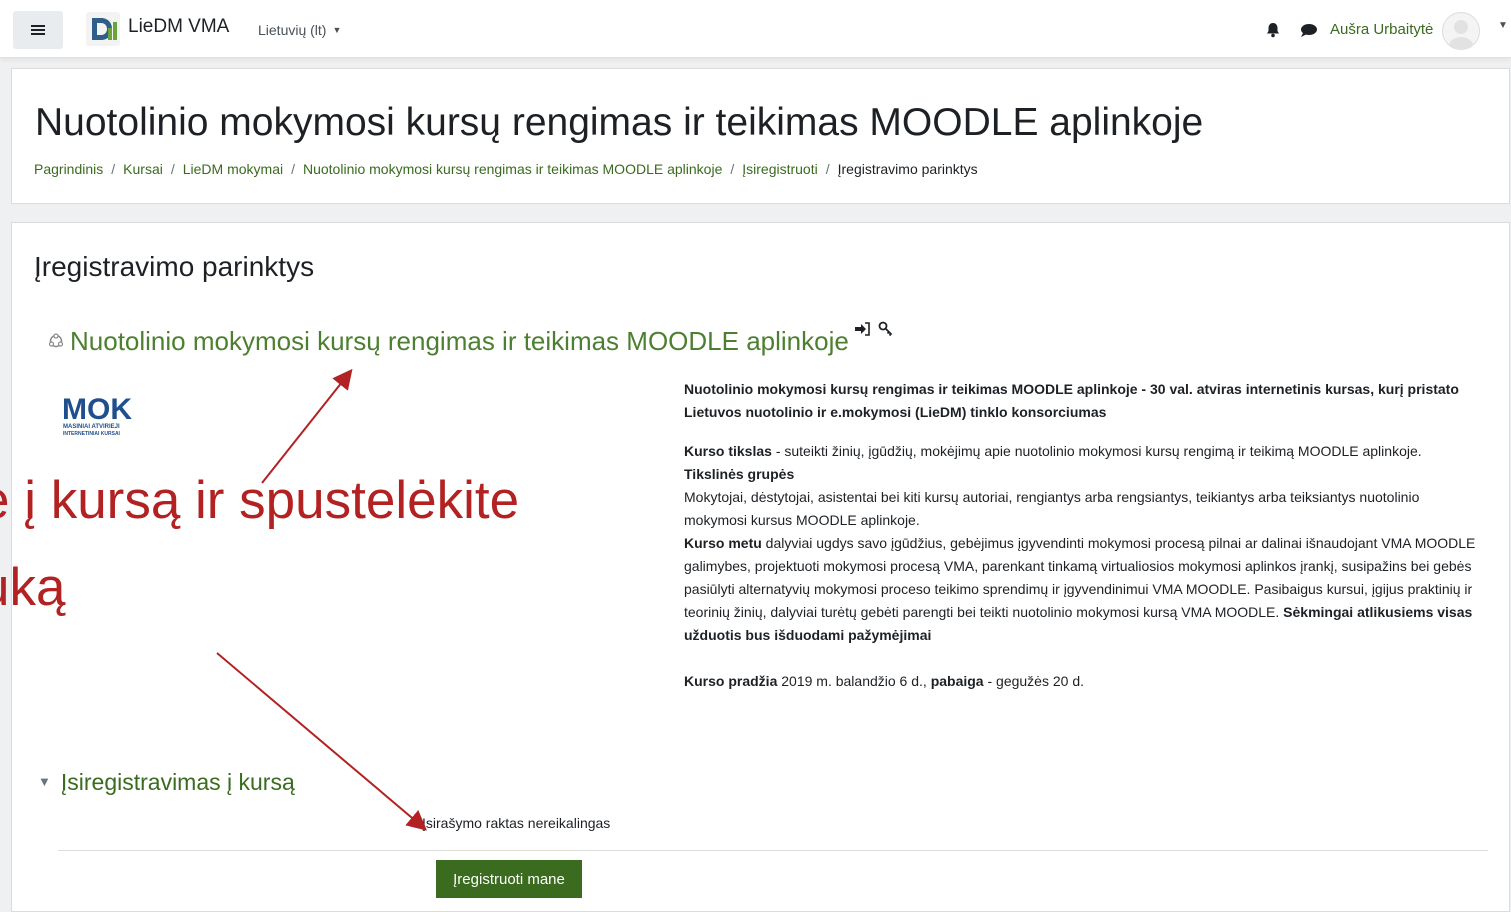 The image size is (1511, 912). What do you see at coordinates (773, 850) in the screenshot?
I see `divider` at bounding box center [773, 850].